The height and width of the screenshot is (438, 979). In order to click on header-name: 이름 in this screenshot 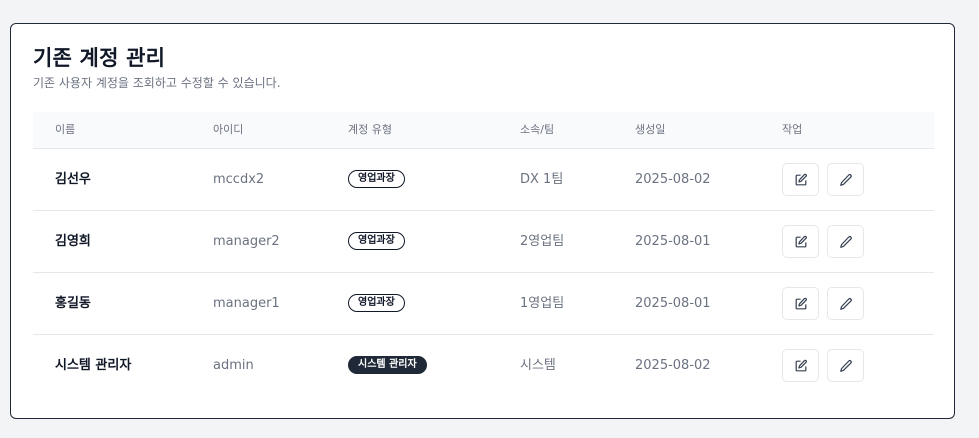, I will do `click(65, 129)`.